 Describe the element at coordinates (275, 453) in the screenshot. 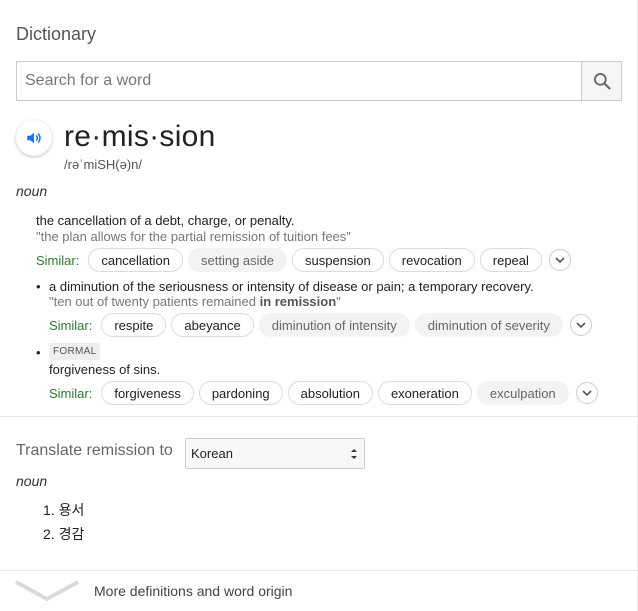

I see `language-select: Korean` at that location.